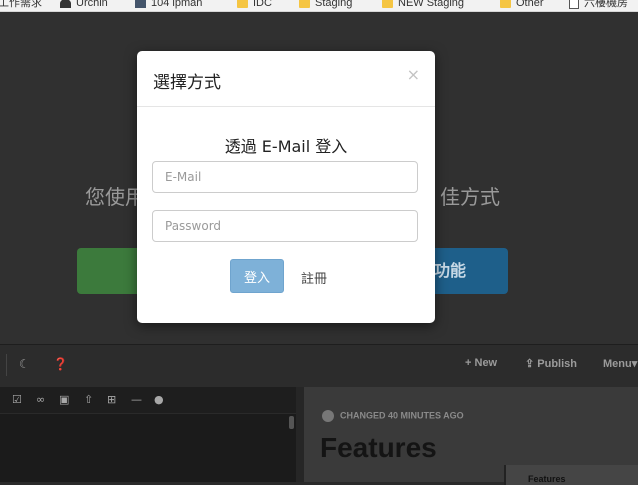  Describe the element at coordinates (470, 197) in the screenshot. I see `hero-text-right: 佳方式` at that location.